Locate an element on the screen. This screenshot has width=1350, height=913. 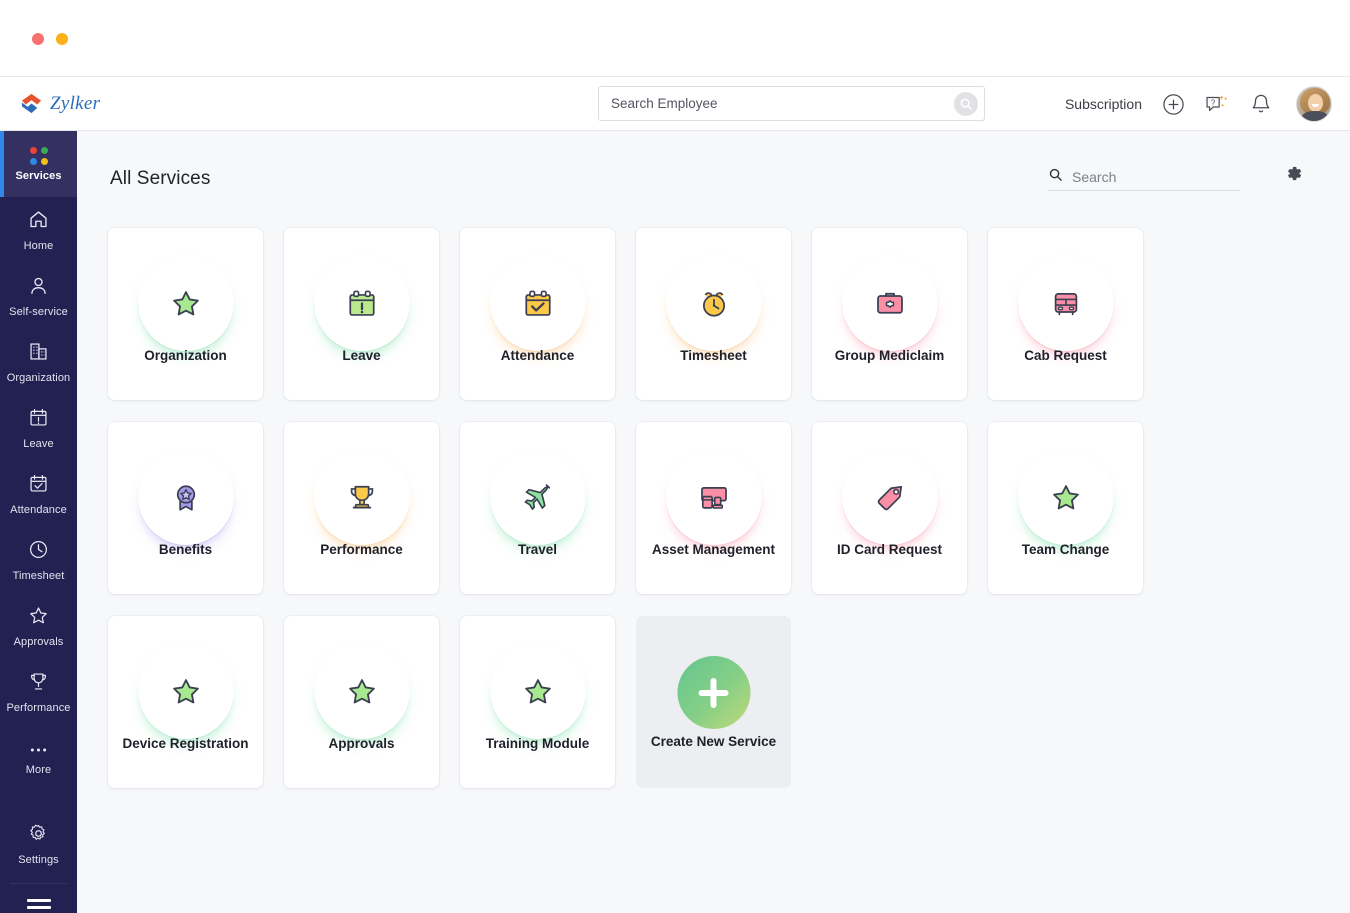
service-card-benefits: Benefits is located at coordinates (185, 508).